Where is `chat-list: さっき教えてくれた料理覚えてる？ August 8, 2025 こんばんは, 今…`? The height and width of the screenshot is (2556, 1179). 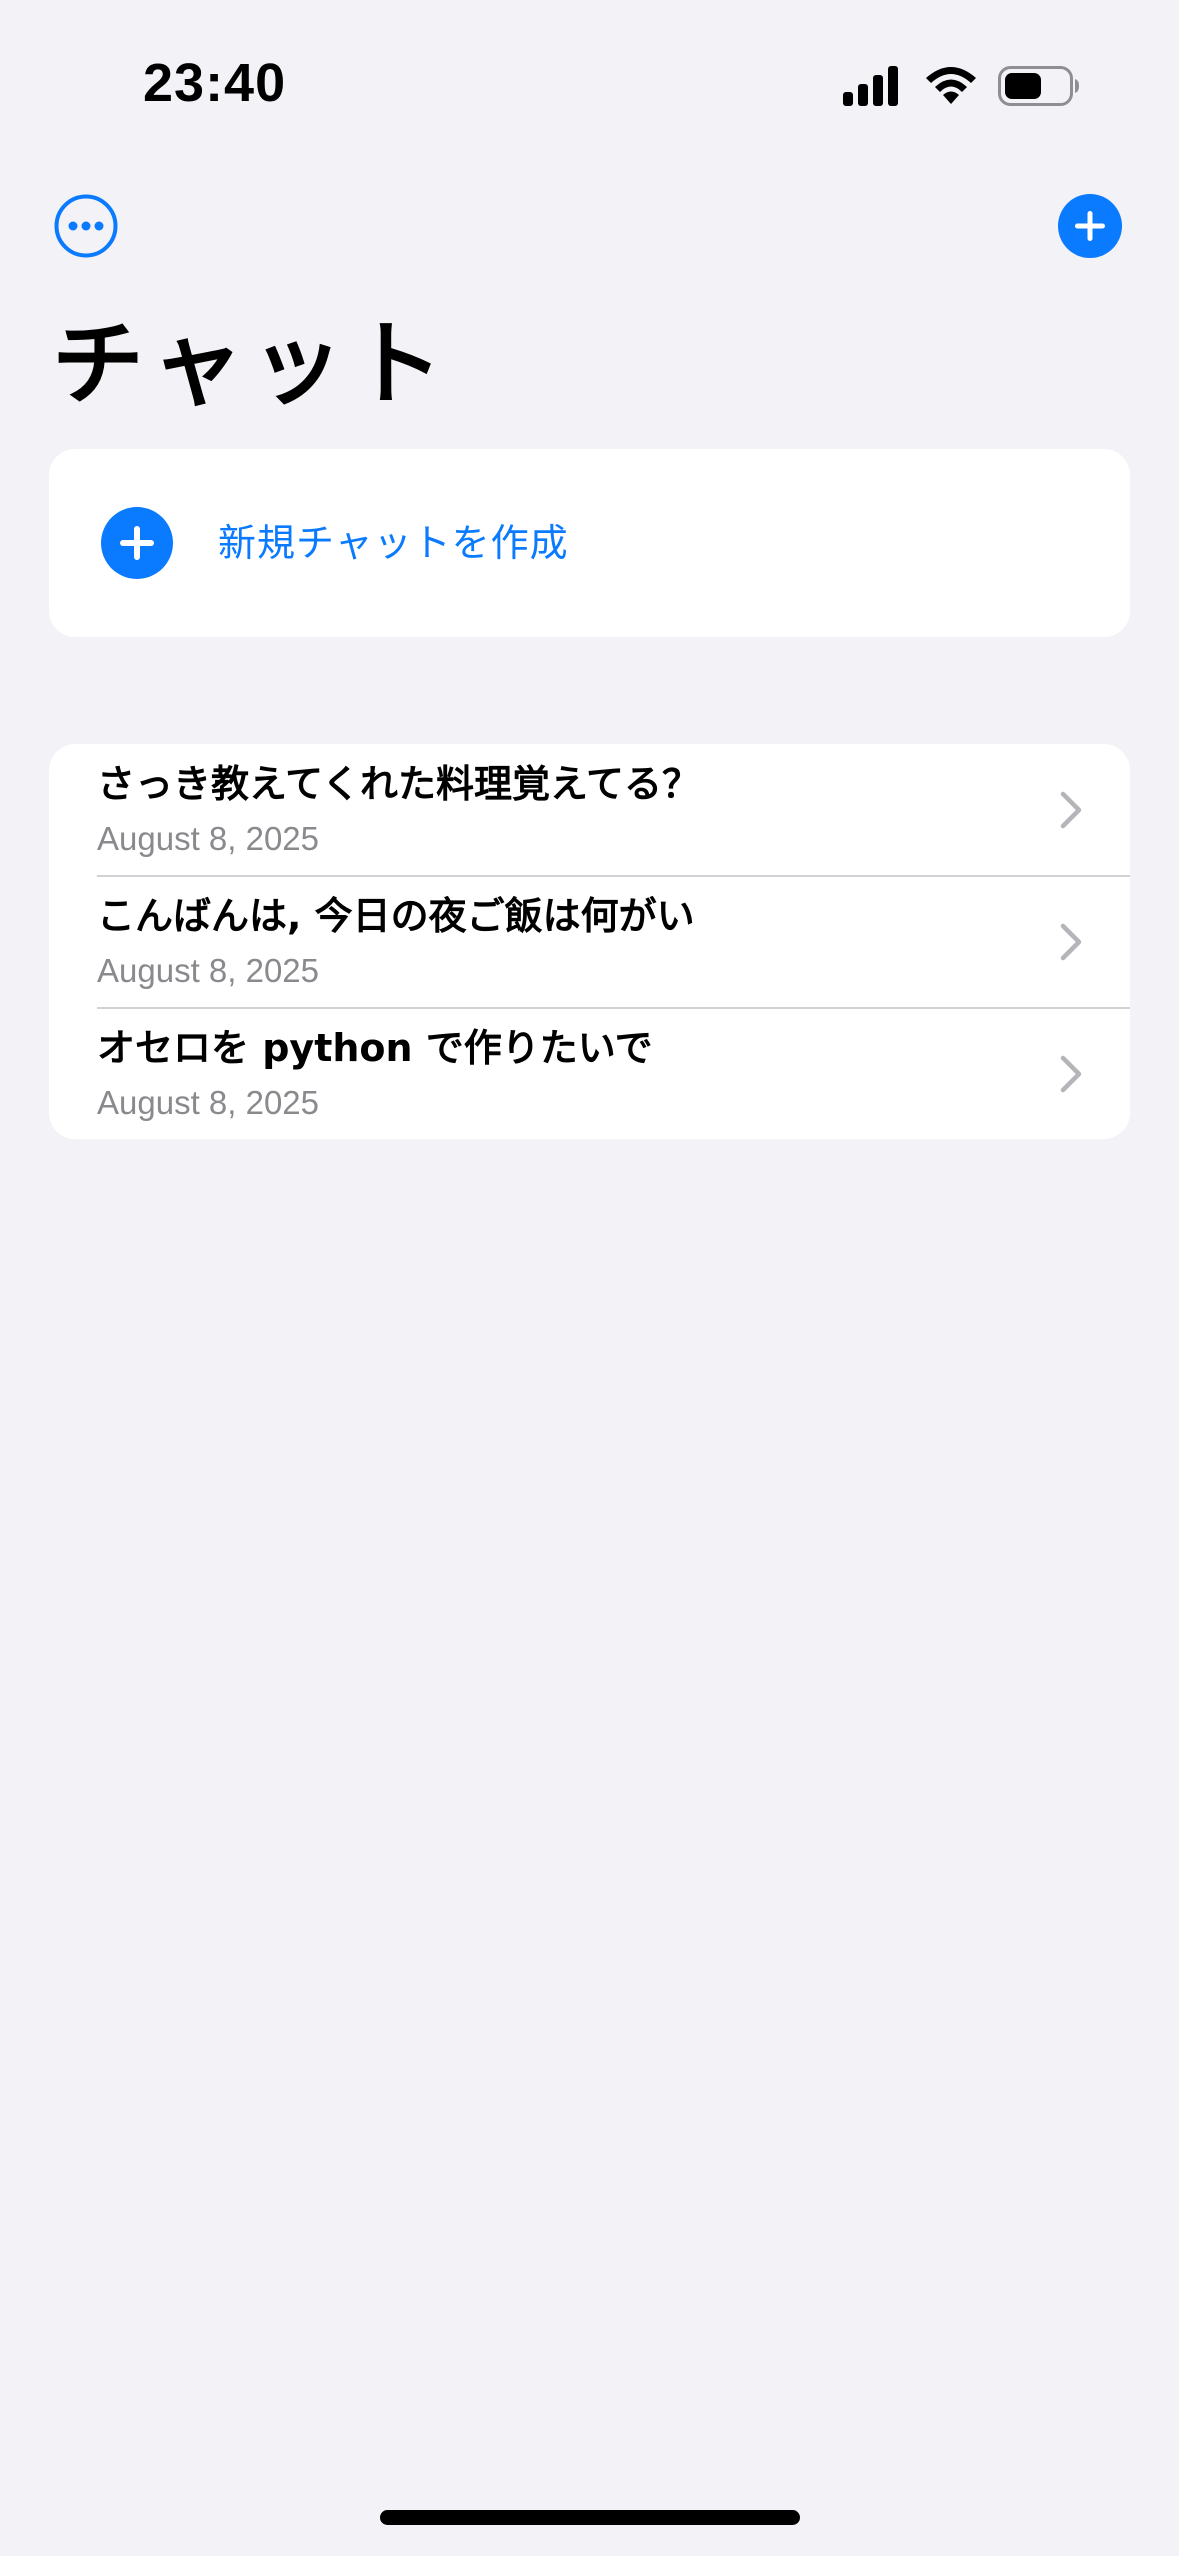
chat-list: さっき教えてくれた料理覚えてる？ August 8, 2025 こんばんは, 今… is located at coordinates (589, 941).